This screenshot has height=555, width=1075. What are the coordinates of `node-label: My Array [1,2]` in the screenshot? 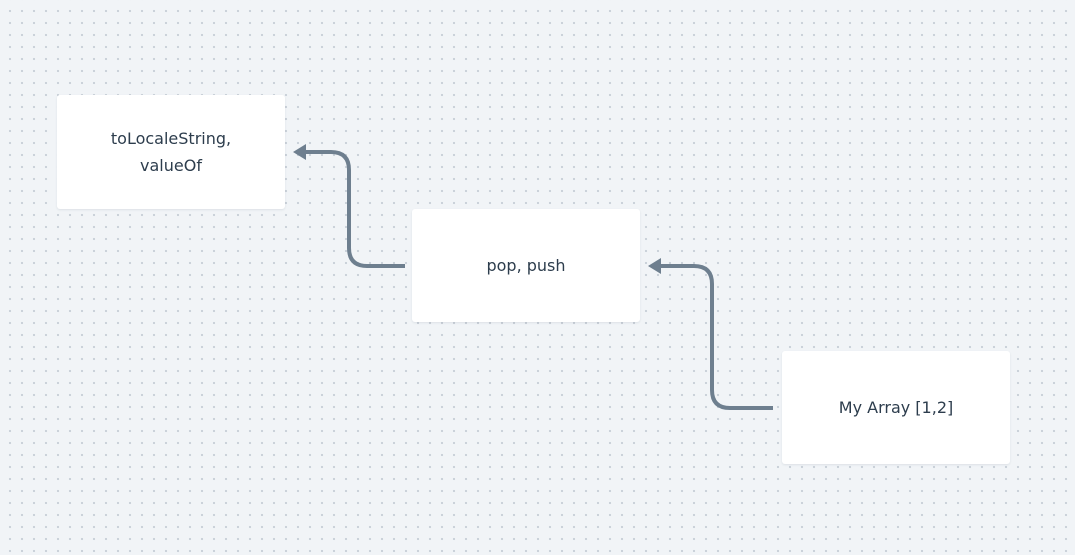 It's located at (896, 407).